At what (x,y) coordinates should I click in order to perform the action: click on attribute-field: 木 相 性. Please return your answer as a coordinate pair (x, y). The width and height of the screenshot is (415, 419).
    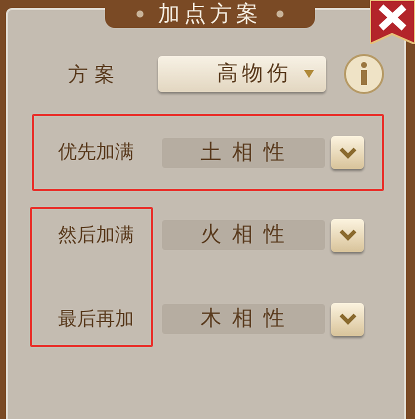
    Looking at the image, I should click on (243, 319).